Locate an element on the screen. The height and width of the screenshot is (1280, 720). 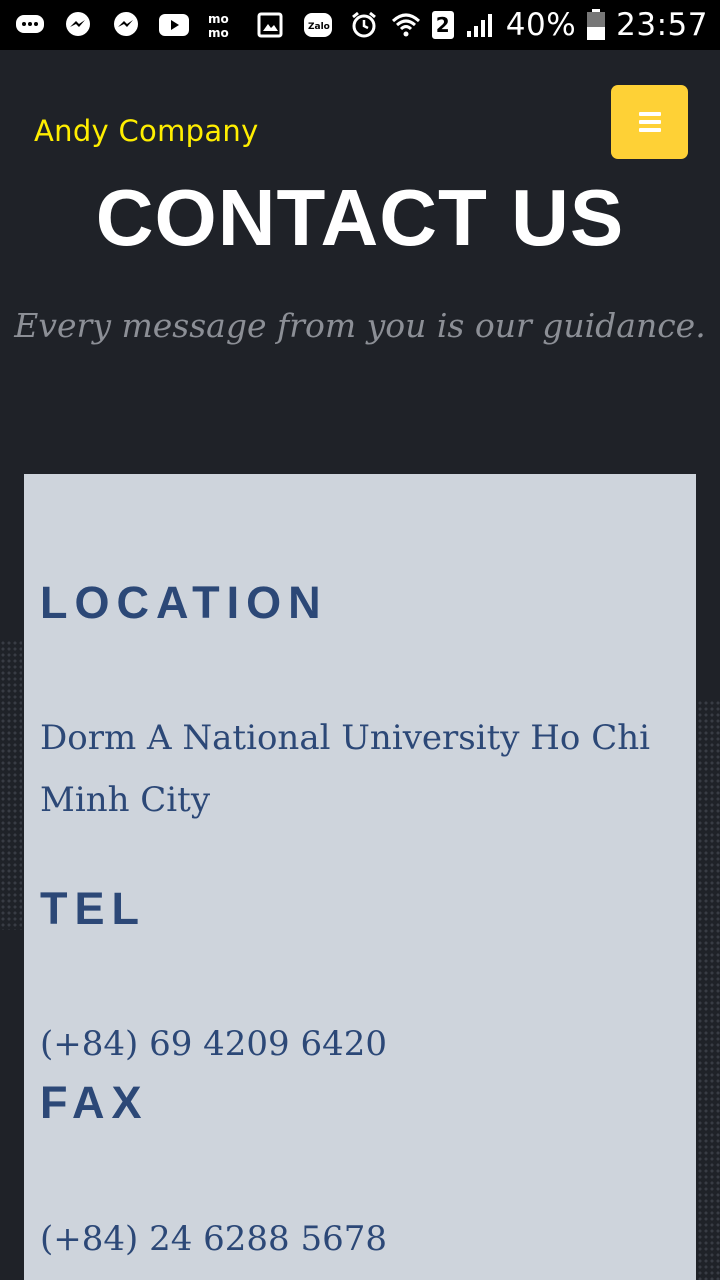
signal-icon is located at coordinates (480, 25).